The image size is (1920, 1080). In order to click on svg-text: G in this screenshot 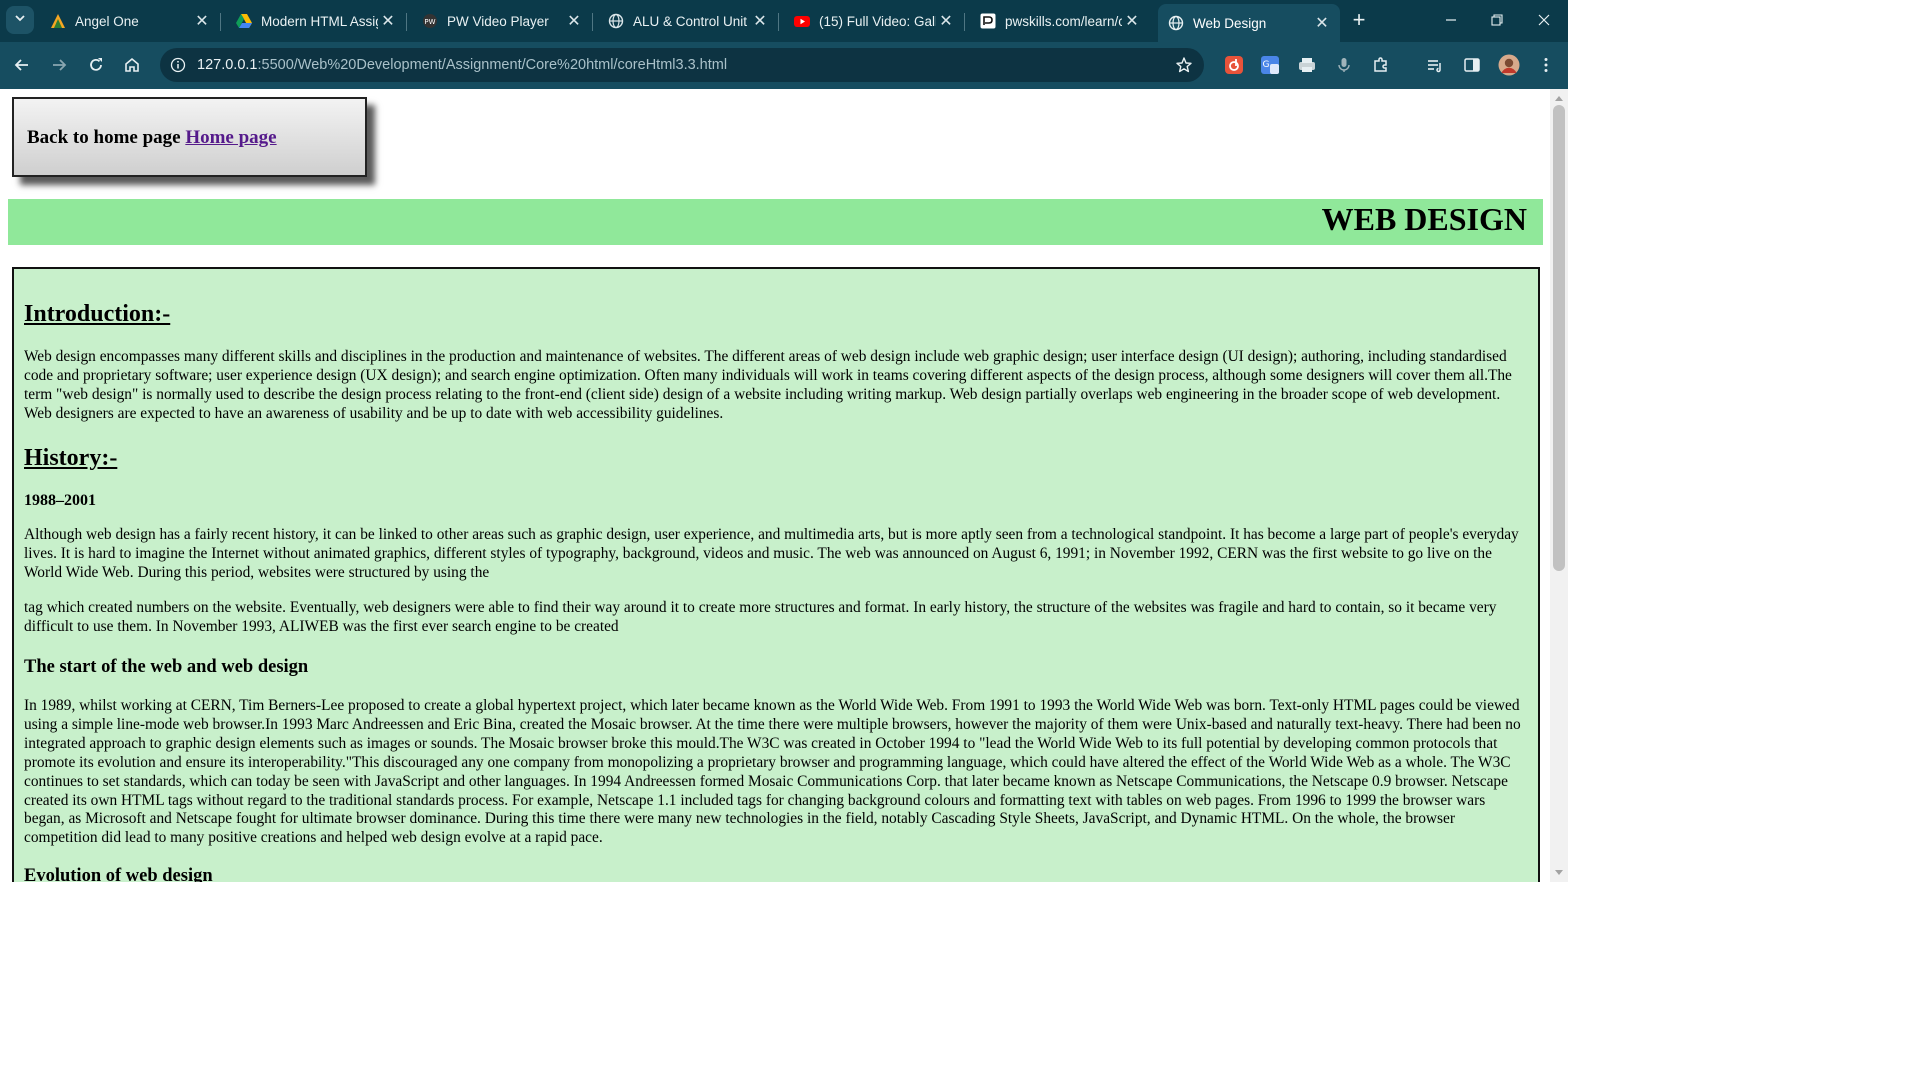, I will do `click(1266, 65)`.